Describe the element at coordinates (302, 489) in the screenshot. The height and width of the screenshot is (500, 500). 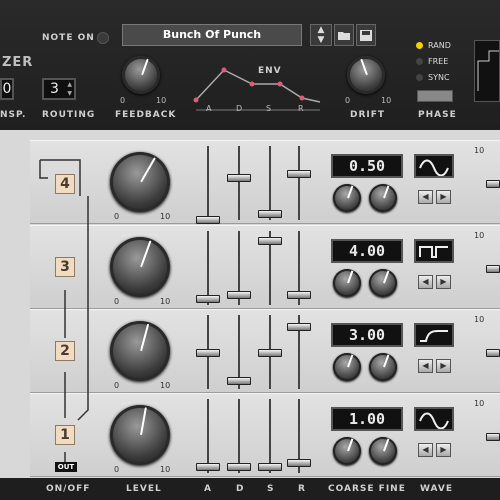
I see `footer-r: R` at that location.